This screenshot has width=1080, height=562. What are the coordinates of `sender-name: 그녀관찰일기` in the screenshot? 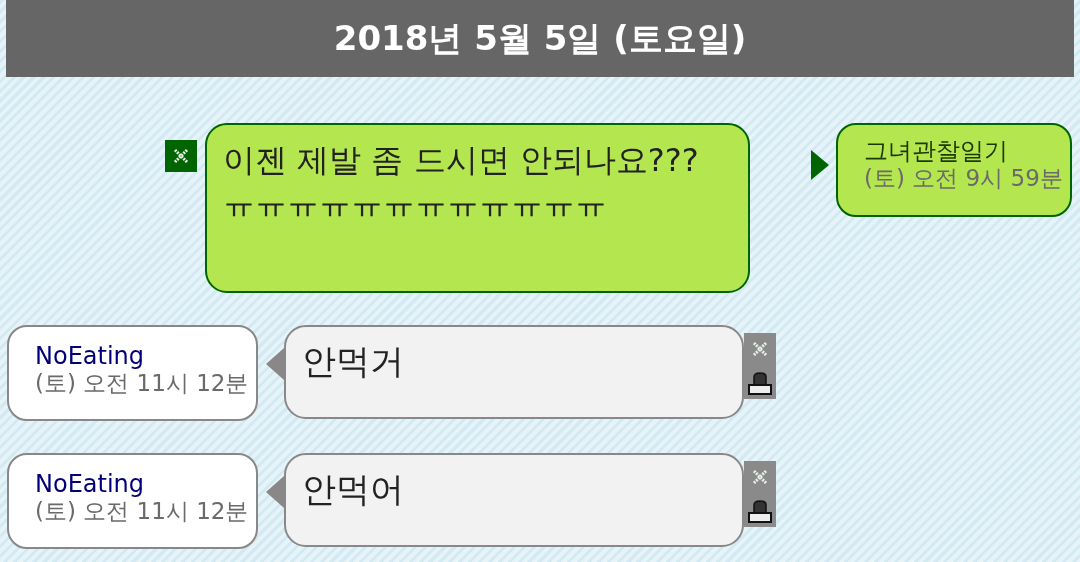 It's located at (936, 151).